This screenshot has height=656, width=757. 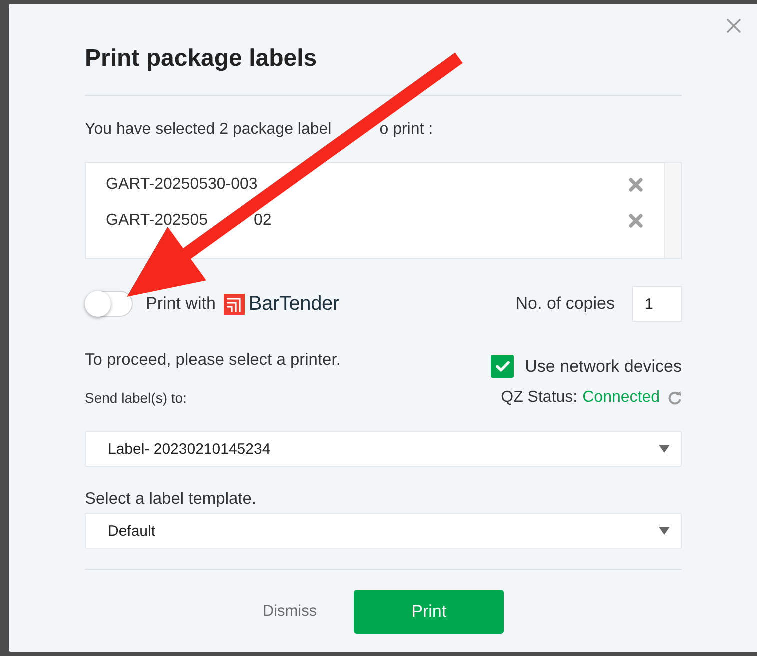 I want to click on checkbox-label: Use network devices, so click(x=603, y=367).